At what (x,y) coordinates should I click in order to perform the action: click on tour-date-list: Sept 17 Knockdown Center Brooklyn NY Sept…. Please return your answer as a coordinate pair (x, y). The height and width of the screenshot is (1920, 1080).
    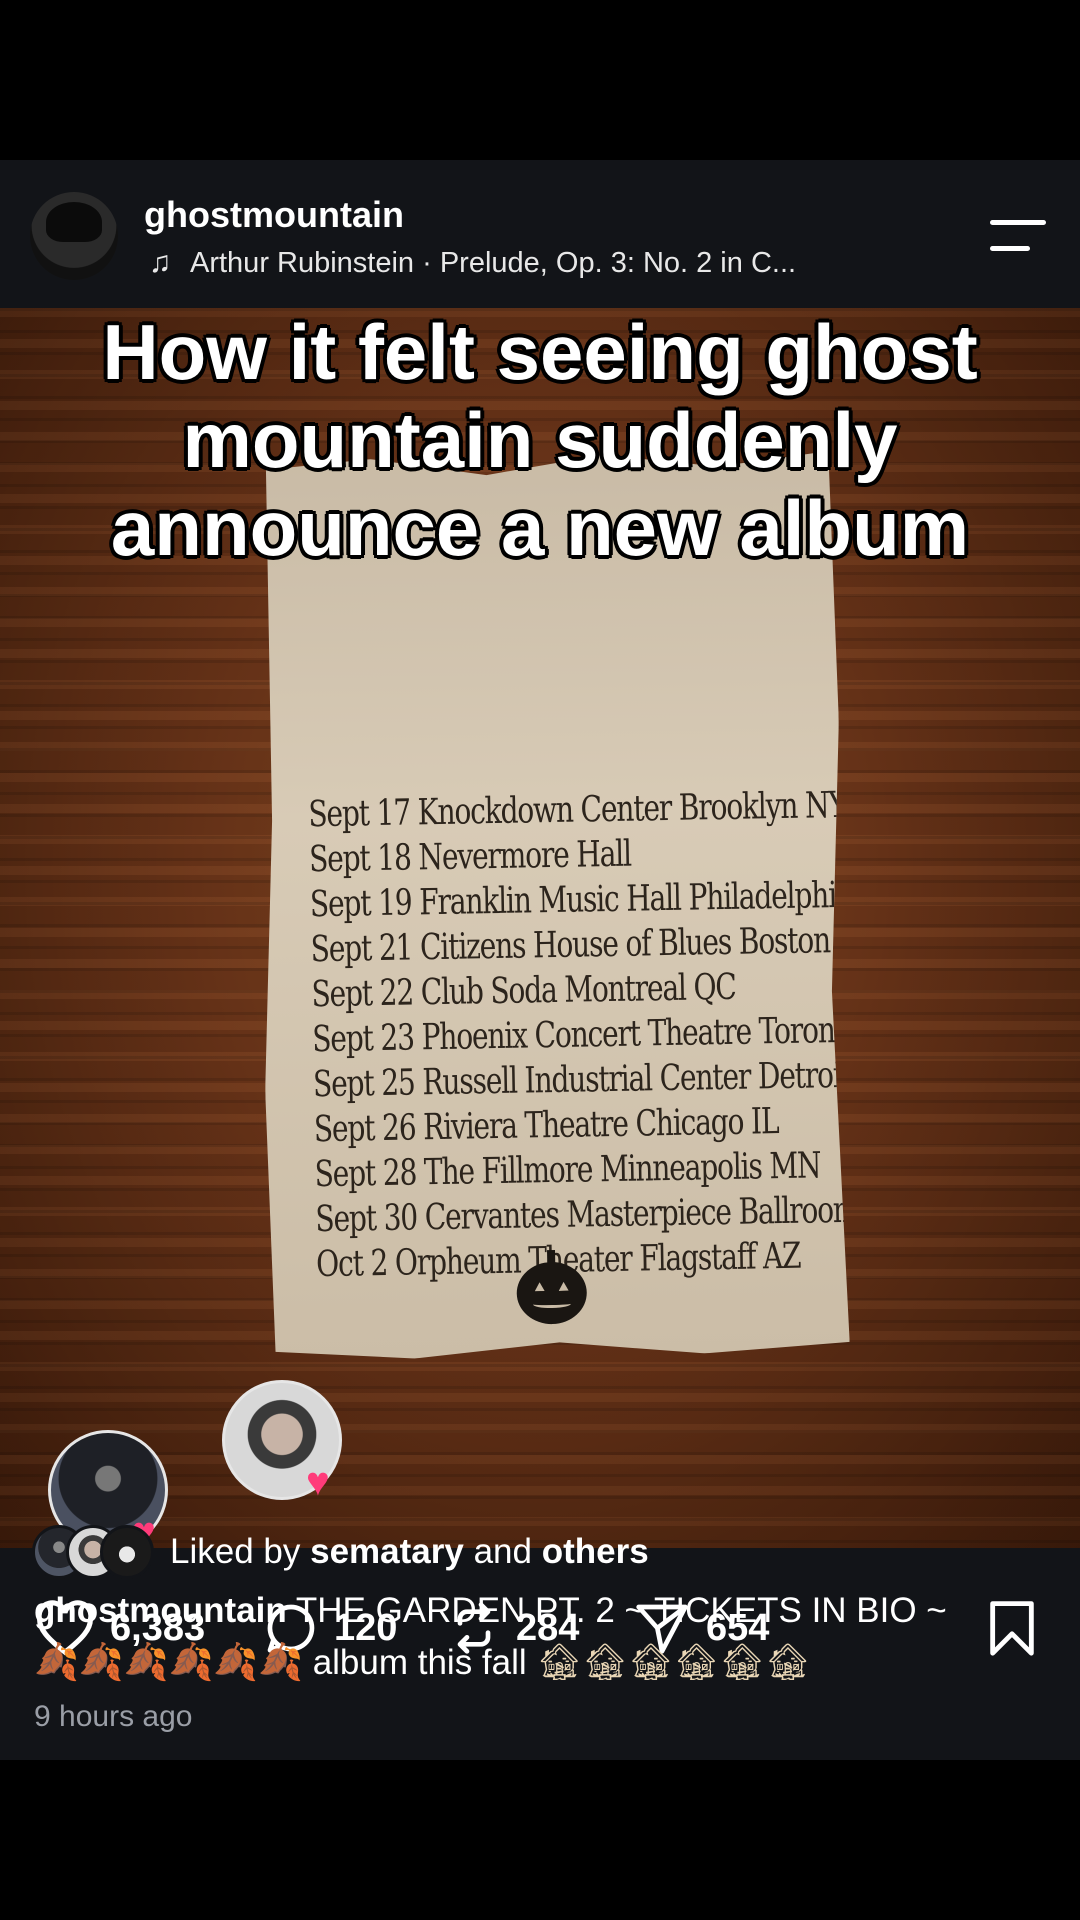
    Looking at the image, I should click on (567, 1035).